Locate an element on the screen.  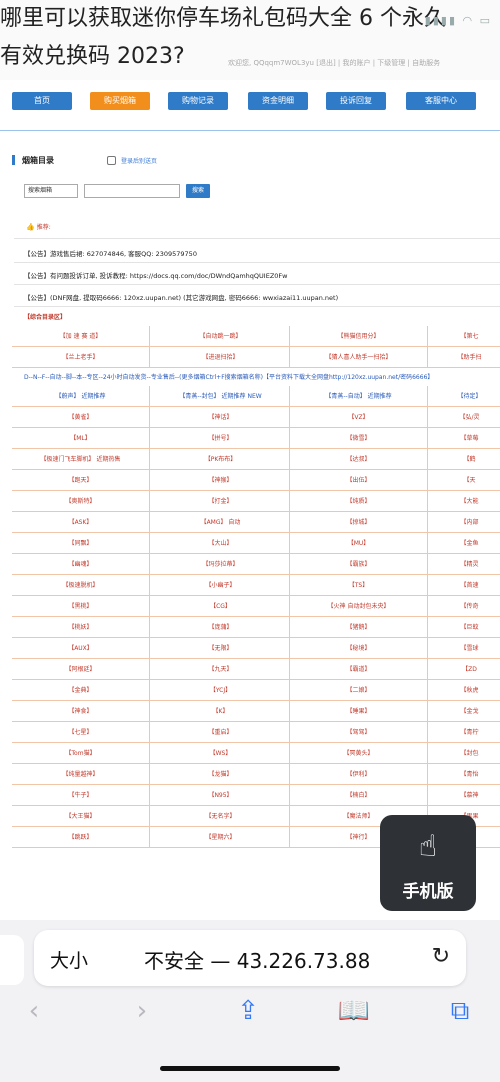
table-cell-link: 【精灵 is located at coordinates (464, 564).